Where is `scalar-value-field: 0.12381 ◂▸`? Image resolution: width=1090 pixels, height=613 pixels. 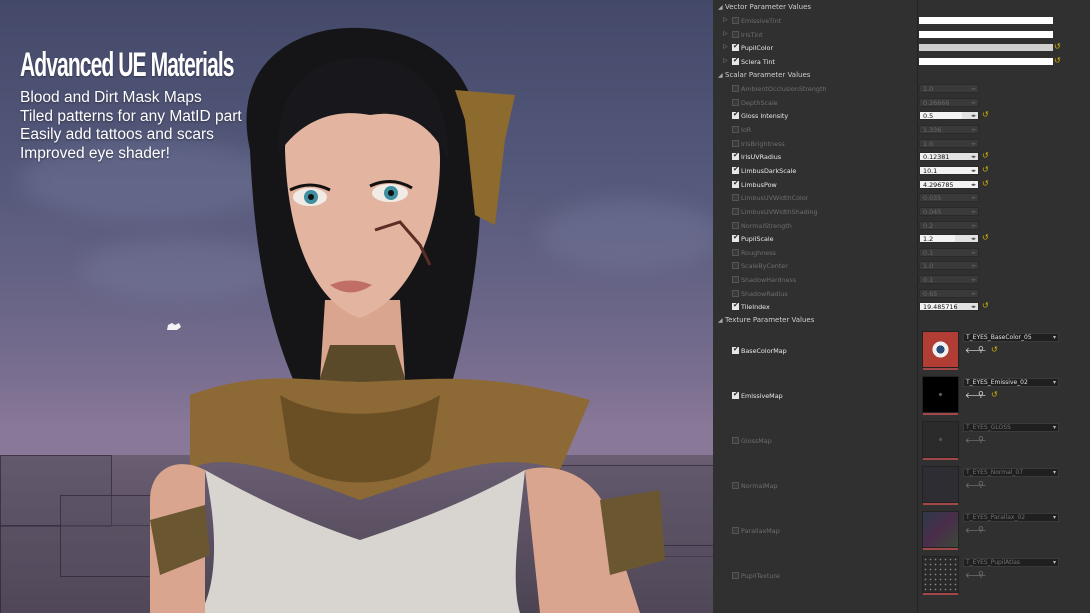 scalar-value-field: 0.12381 ◂▸ is located at coordinates (949, 157).